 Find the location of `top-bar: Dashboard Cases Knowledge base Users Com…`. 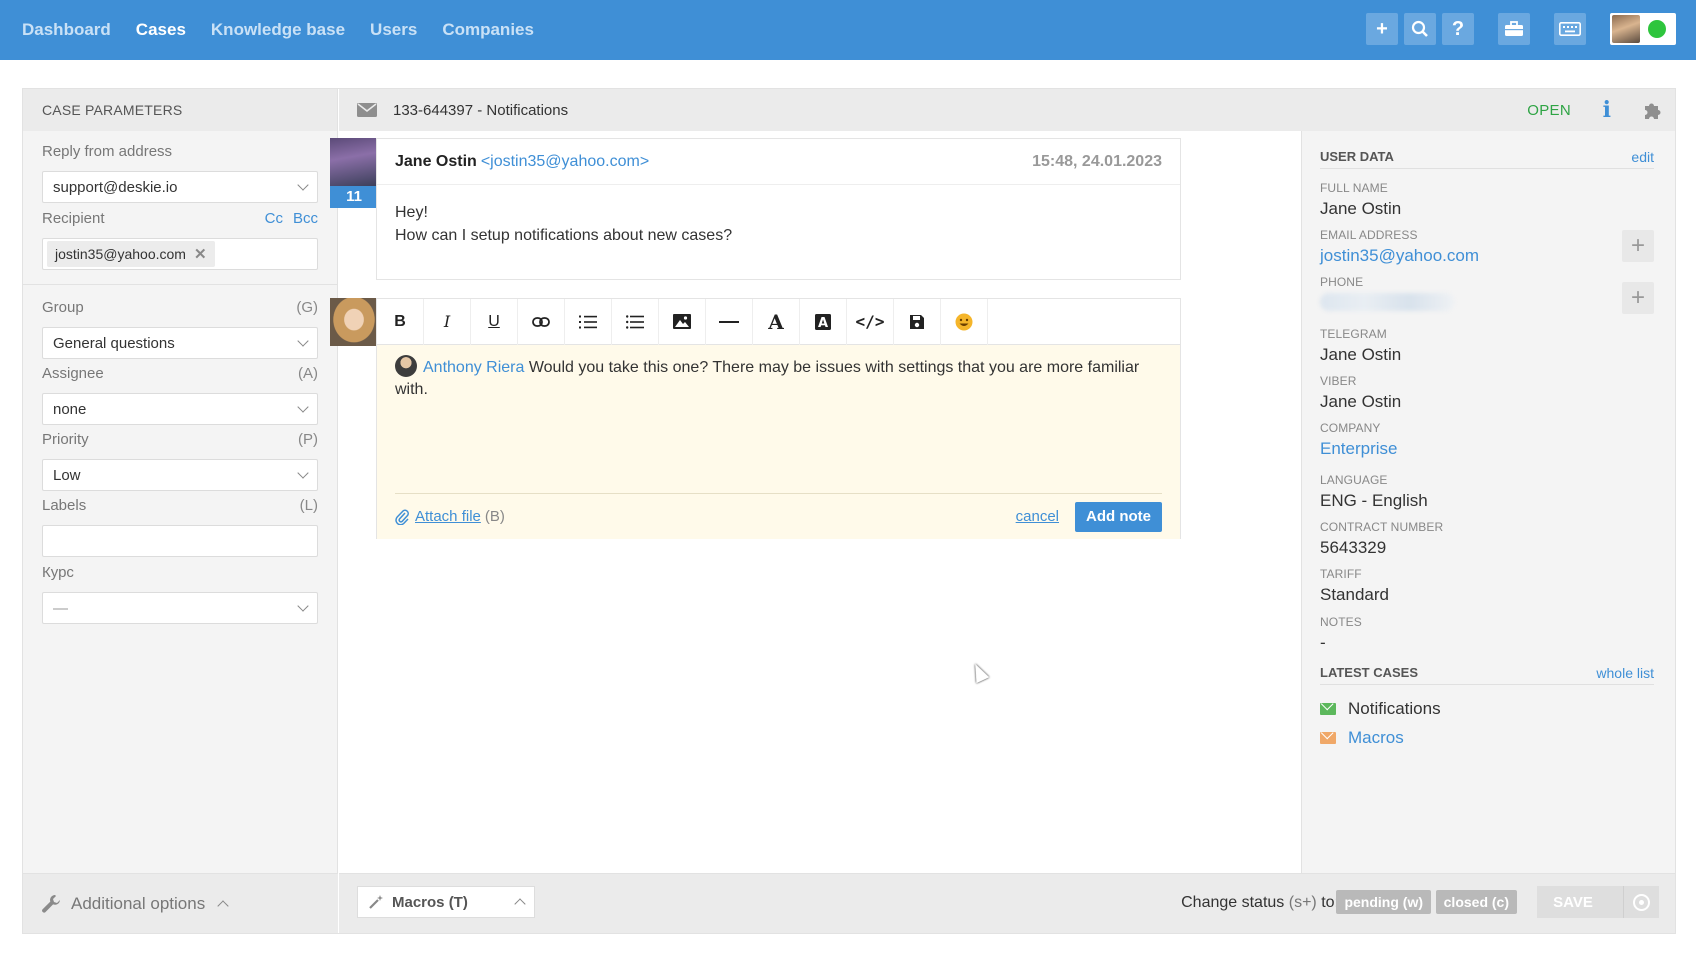

top-bar: Dashboard Cases Knowledge base Users Com… is located at coordinates (848, 30).